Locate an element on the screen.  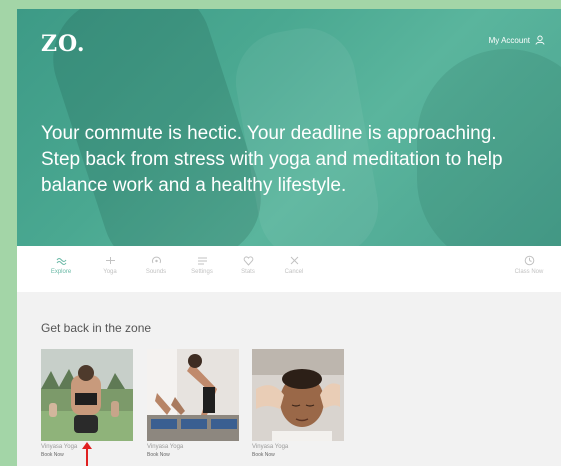
outdoor-yoga-photo is located at coordinates (87, 395).